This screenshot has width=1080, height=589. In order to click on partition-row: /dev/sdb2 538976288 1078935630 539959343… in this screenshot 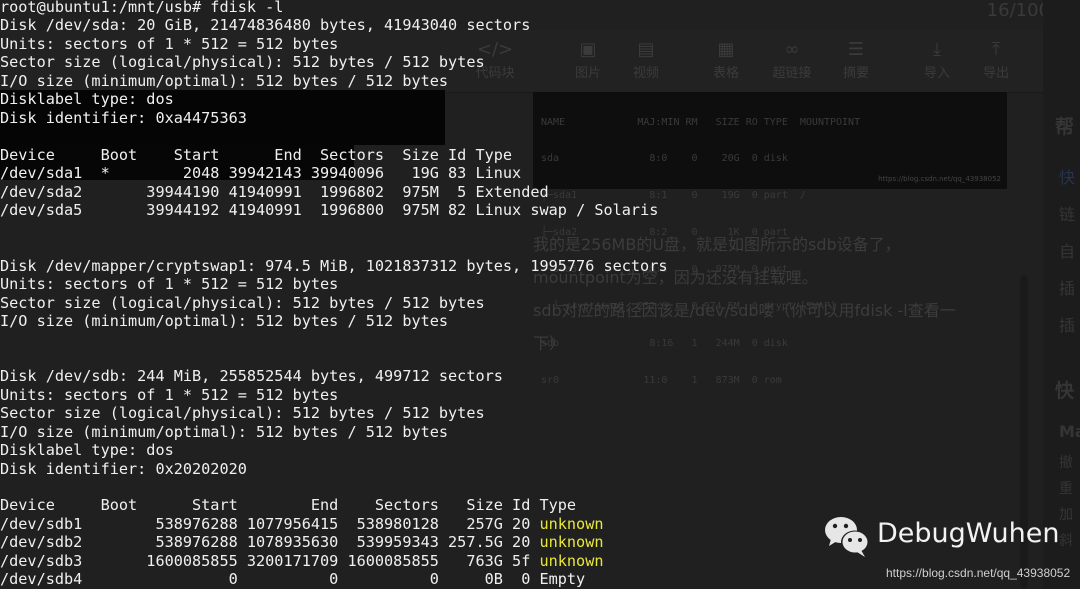, I will do `click(302, 542)`.